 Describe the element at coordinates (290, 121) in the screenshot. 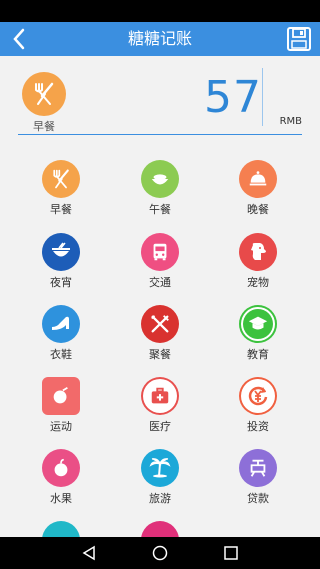

I see `currency-label: RMB` at that location.